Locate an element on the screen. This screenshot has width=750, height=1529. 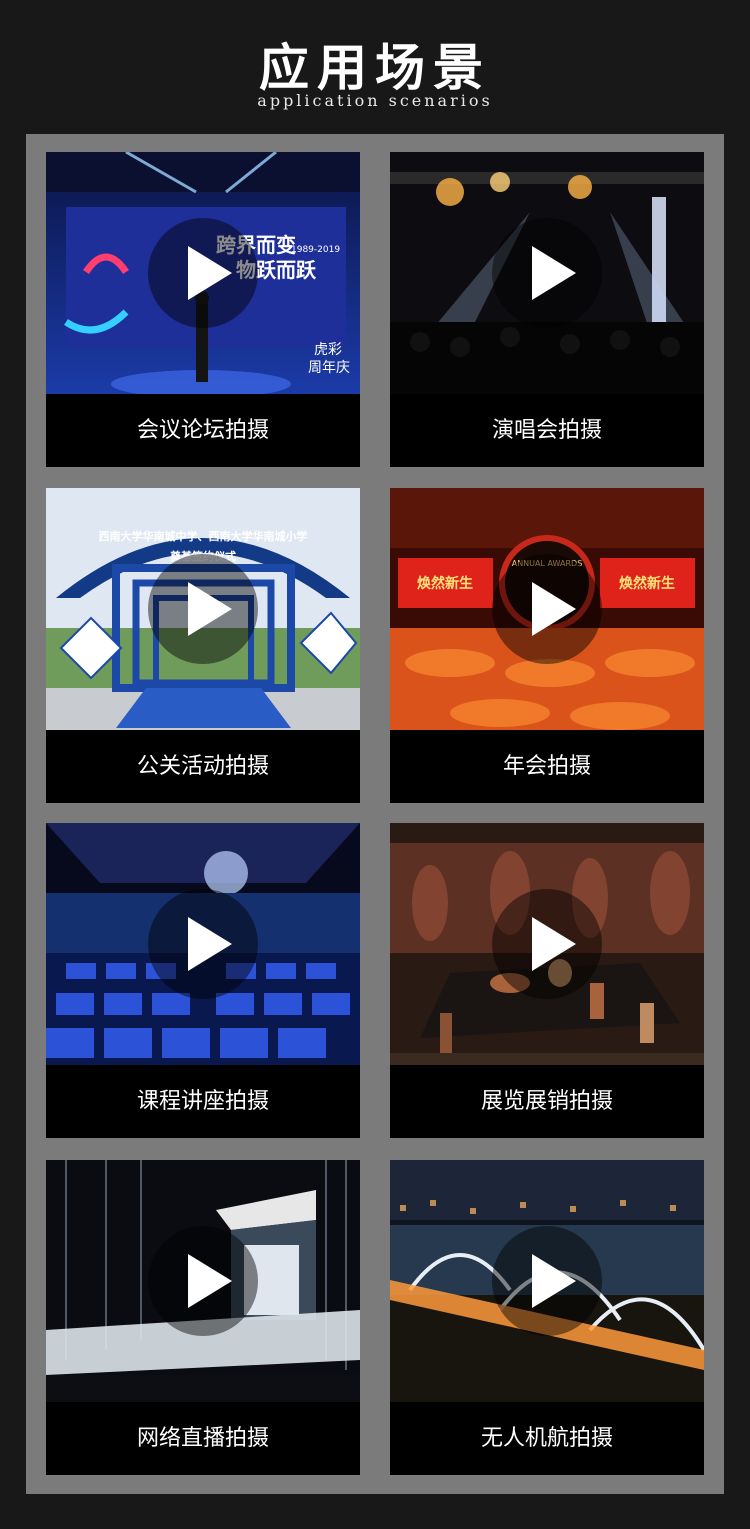
forum-years: 1989-2019 is located at coordinates (315, 250).